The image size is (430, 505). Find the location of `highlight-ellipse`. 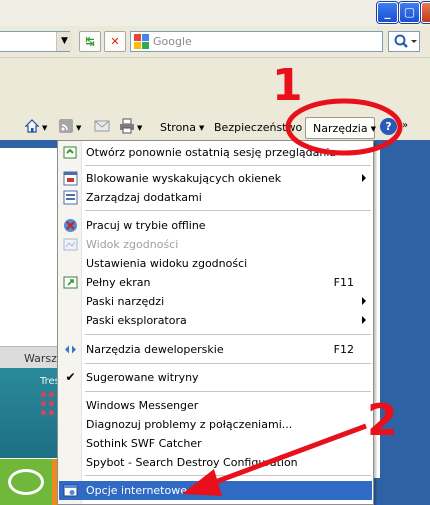

highlight-ellipse is located at coordinates (344, 127).